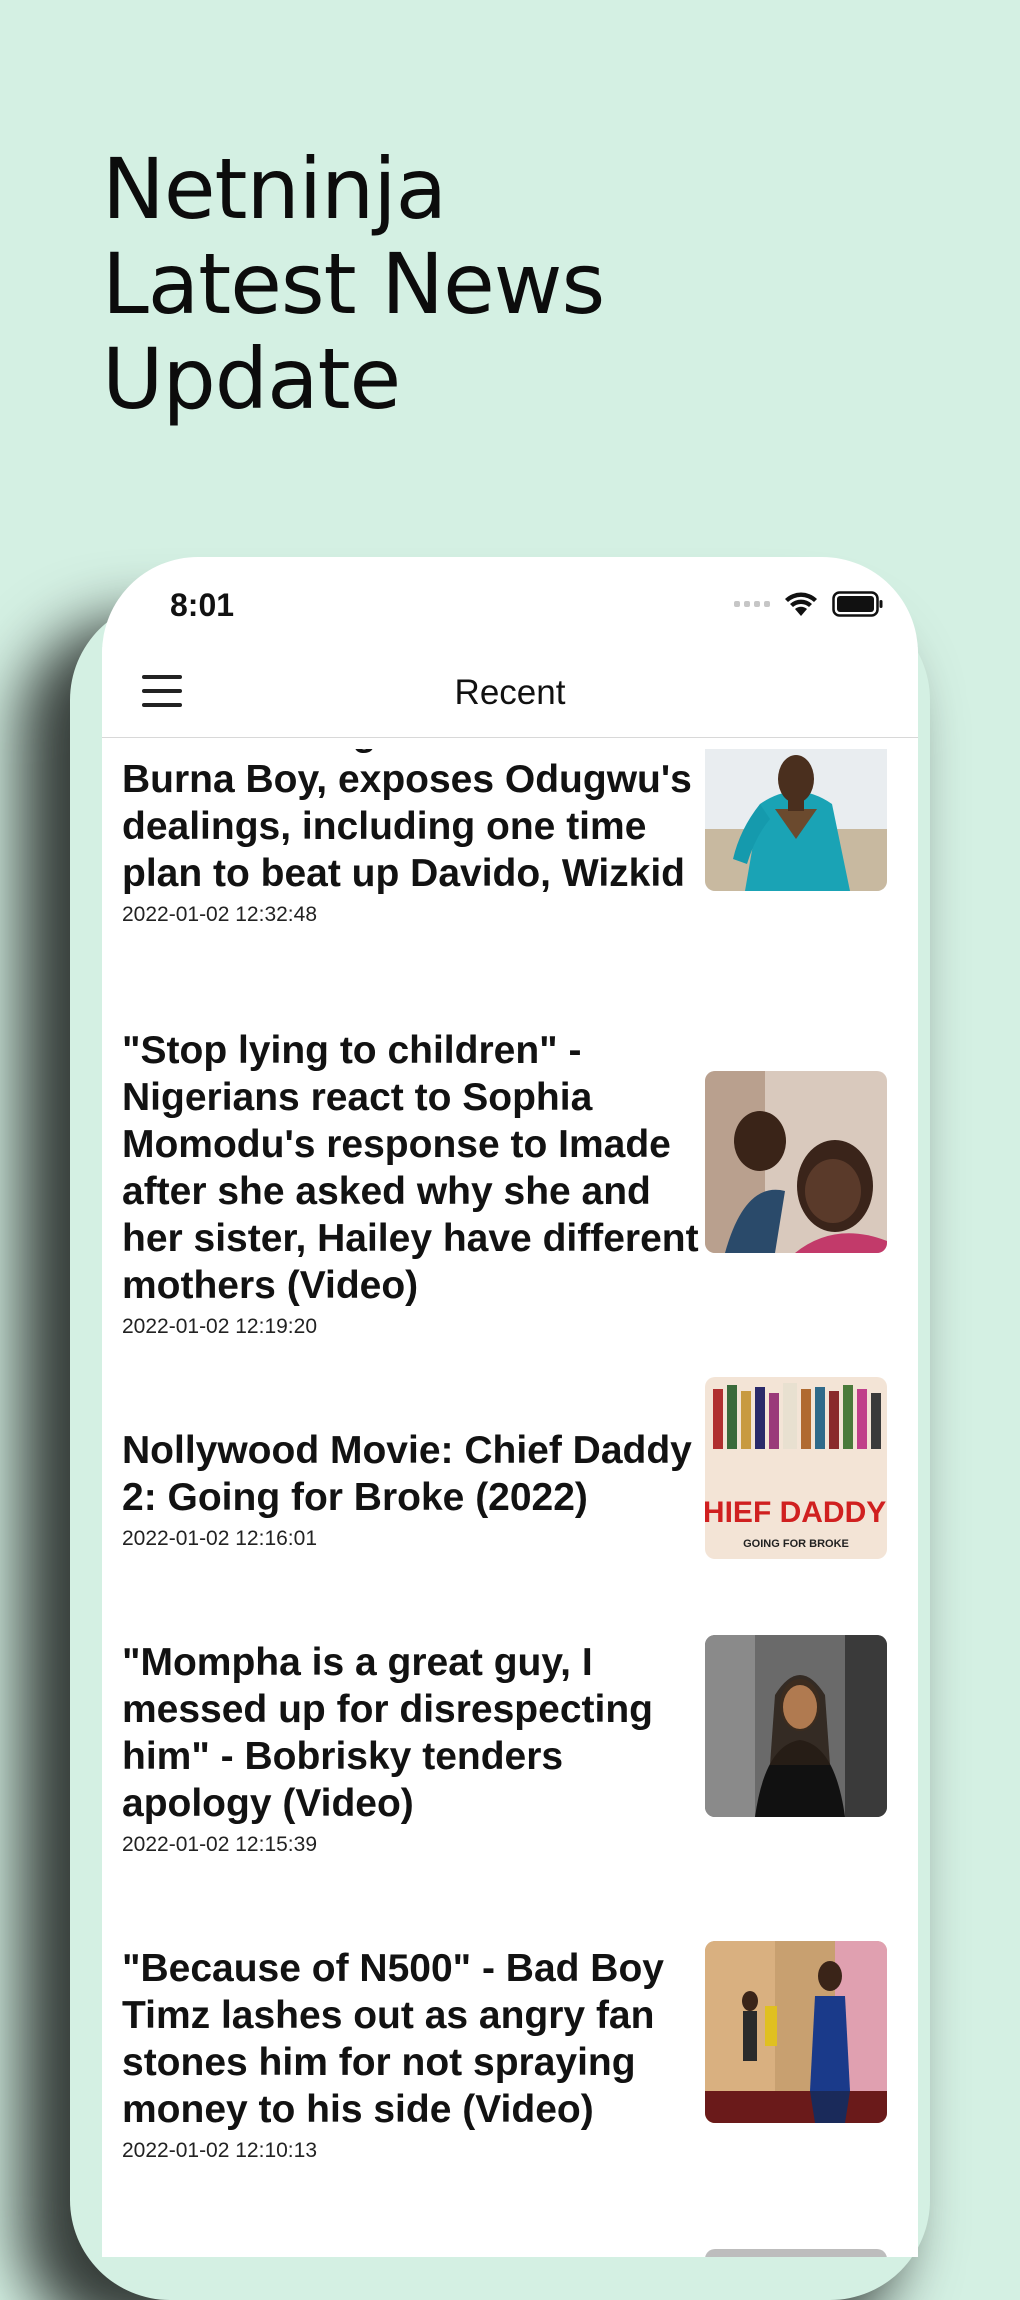 The height and width of the screenshot is (2300, 1020). I want to click on promo-line-3: Update, so click(251, 379).